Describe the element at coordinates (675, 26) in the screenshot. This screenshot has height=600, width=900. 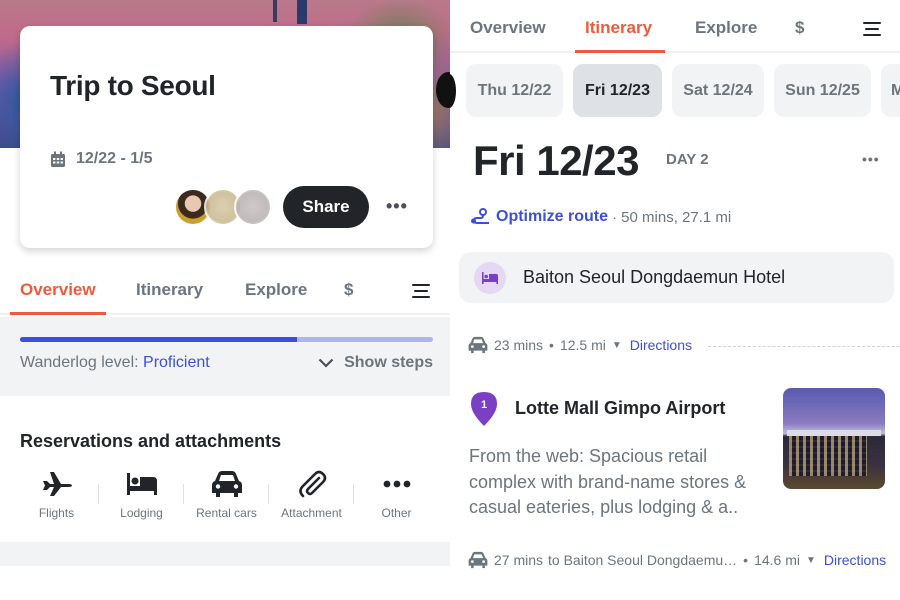
I see `itinerary-tab-bar: Overview Itinerary Explore $` at that location.